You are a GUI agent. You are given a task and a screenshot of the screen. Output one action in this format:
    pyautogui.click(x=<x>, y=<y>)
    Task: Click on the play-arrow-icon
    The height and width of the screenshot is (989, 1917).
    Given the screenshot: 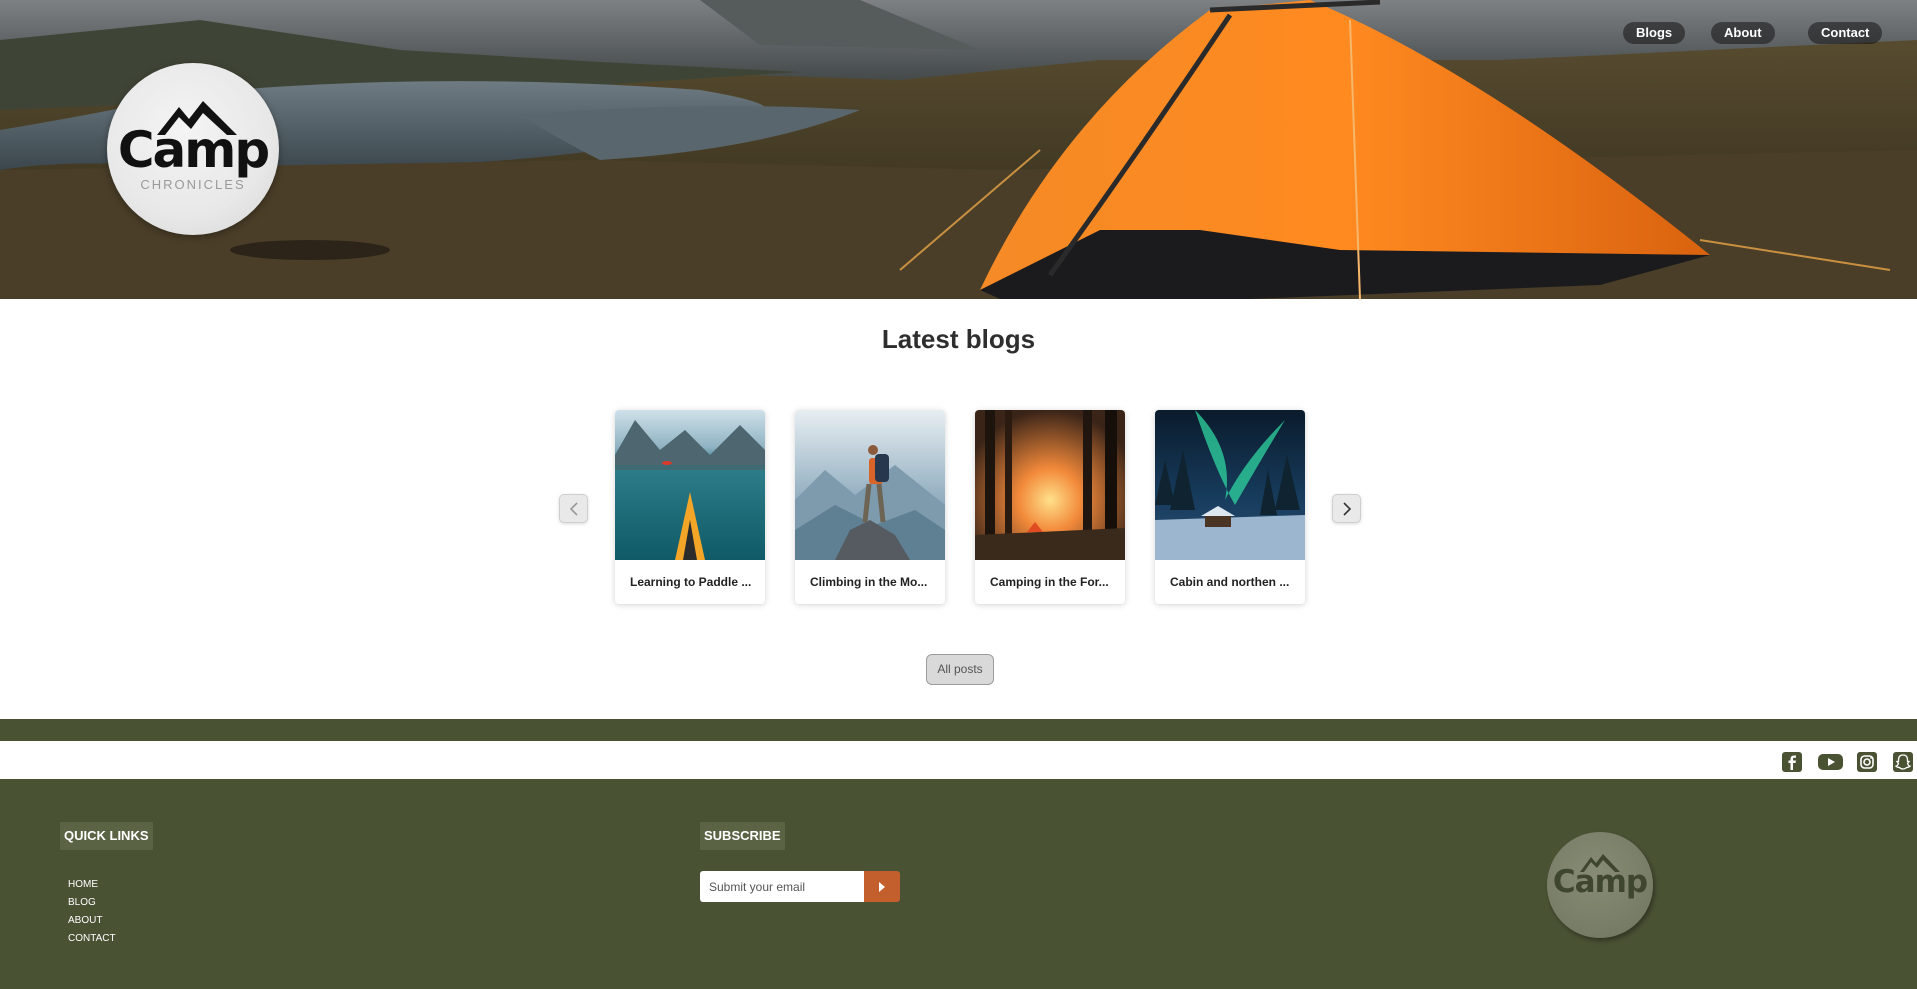 What is the action you would take?
    pyautogui.click(x=882, y=887)
    